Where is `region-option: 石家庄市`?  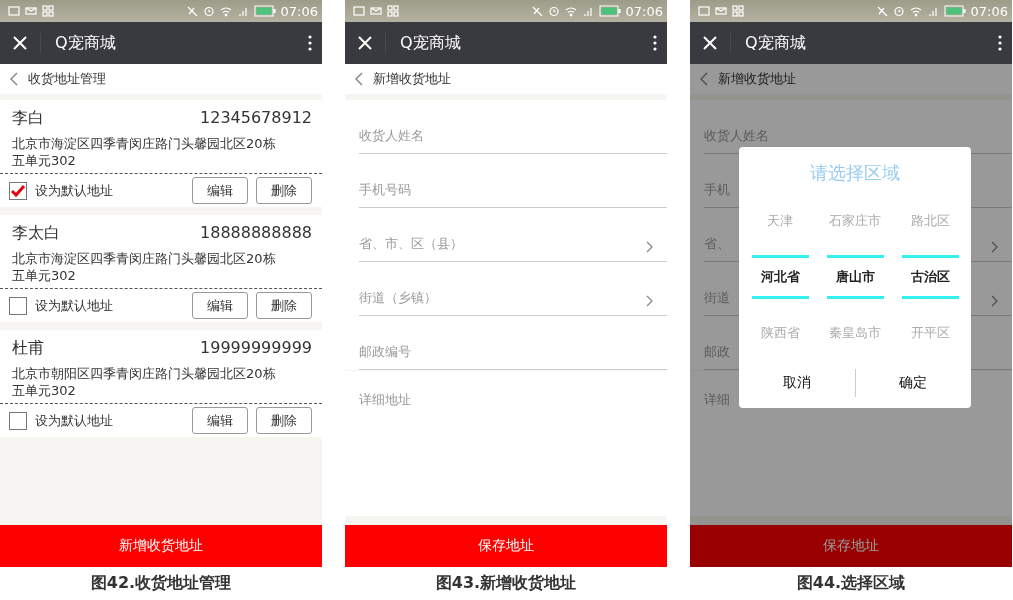
region-option: 石家庄市 is located at coordinates (855, 221).